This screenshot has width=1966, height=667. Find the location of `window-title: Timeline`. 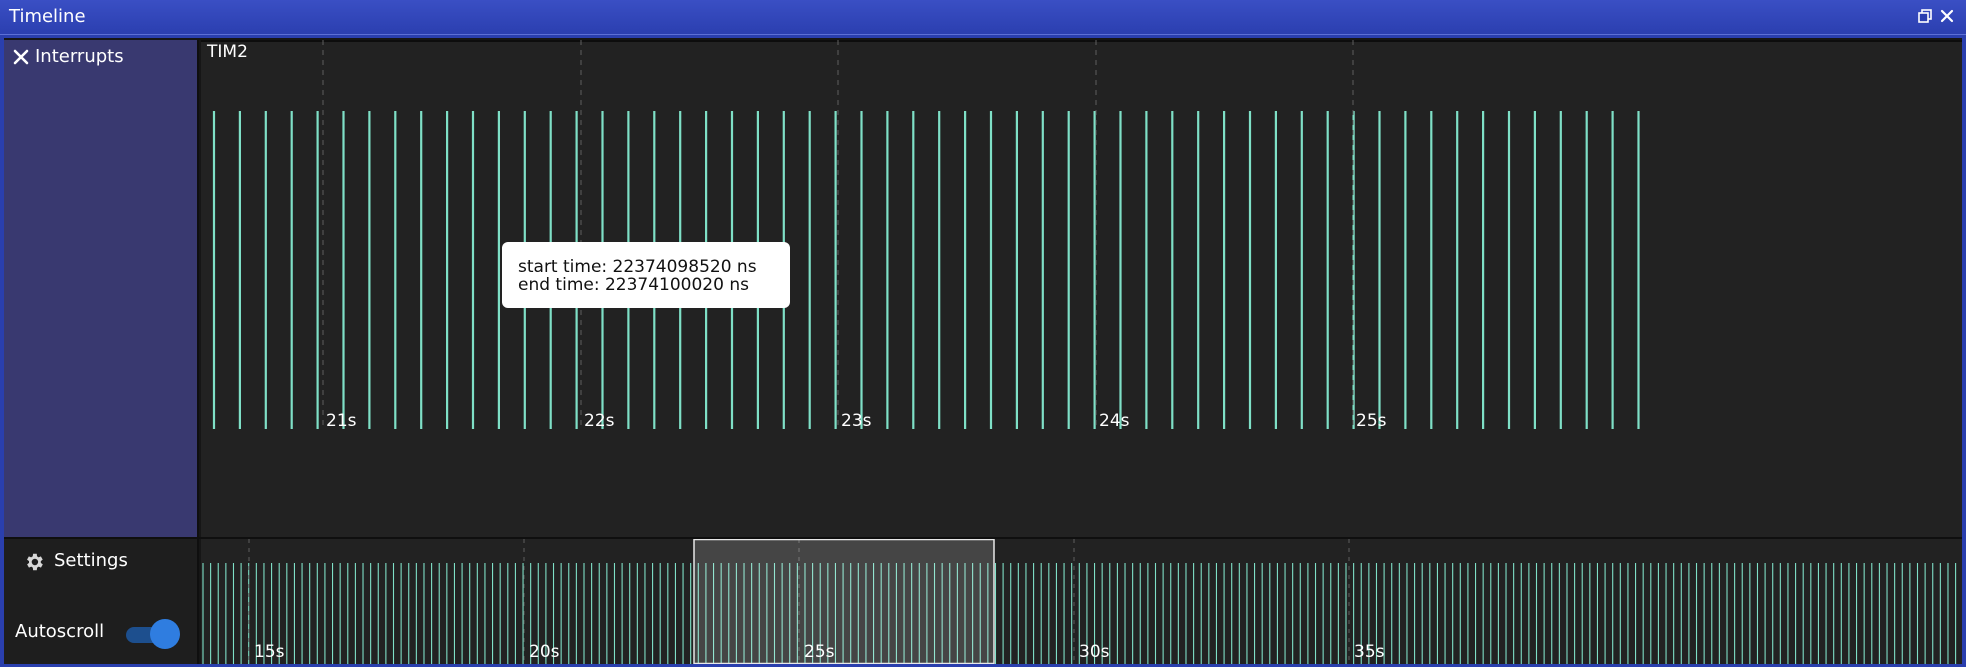

window-title: Timeline is located at coordinates (47, 16).